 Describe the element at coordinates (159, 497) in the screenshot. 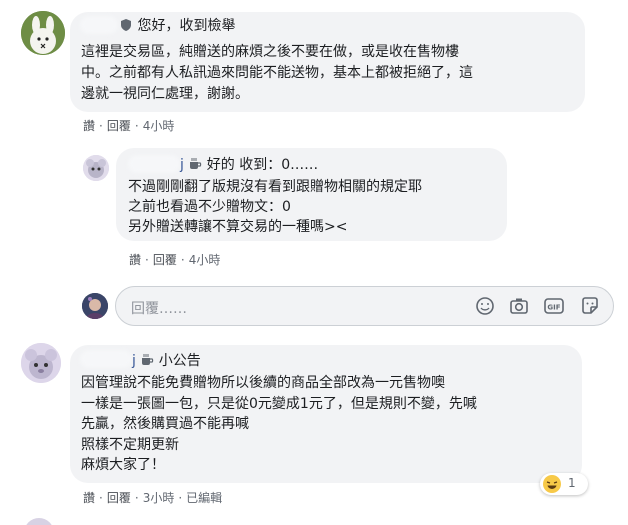

I see `timestamp: 3小時` at that location.